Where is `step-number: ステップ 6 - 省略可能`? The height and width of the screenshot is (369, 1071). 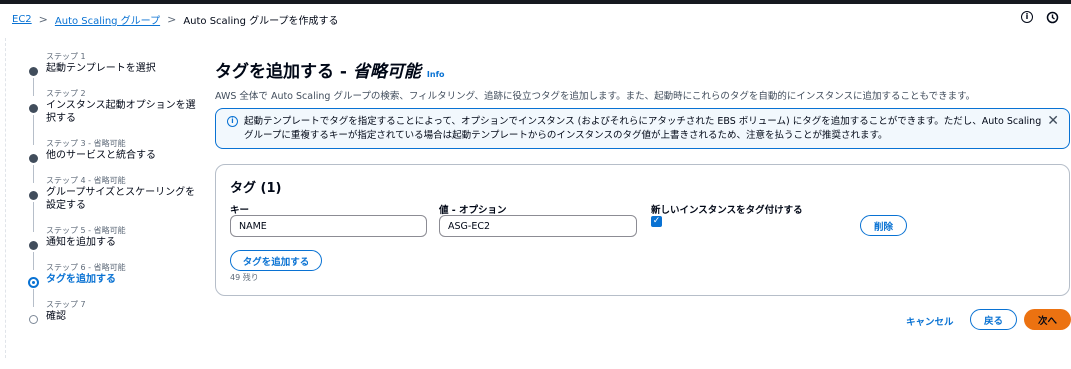
step-number: ステップ 6 - 省略可能 is located at coordinates (86, 267).